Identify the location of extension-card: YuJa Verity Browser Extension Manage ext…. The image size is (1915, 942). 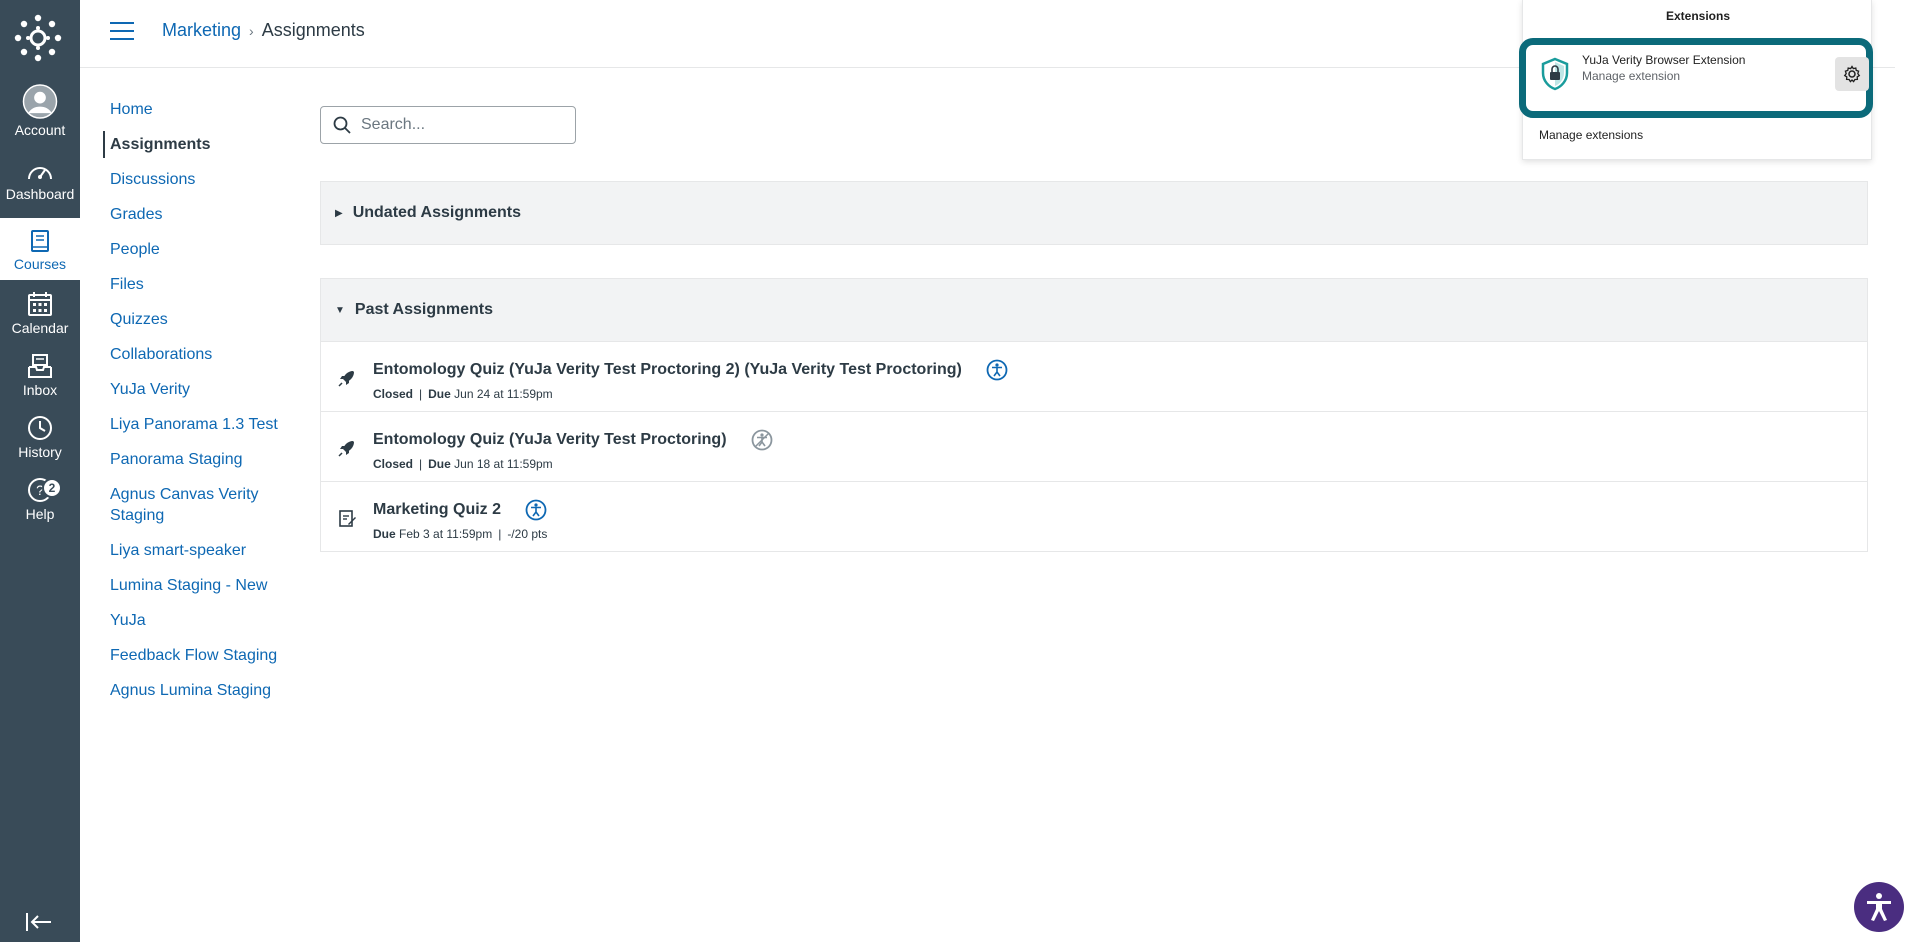
(1696, 78).